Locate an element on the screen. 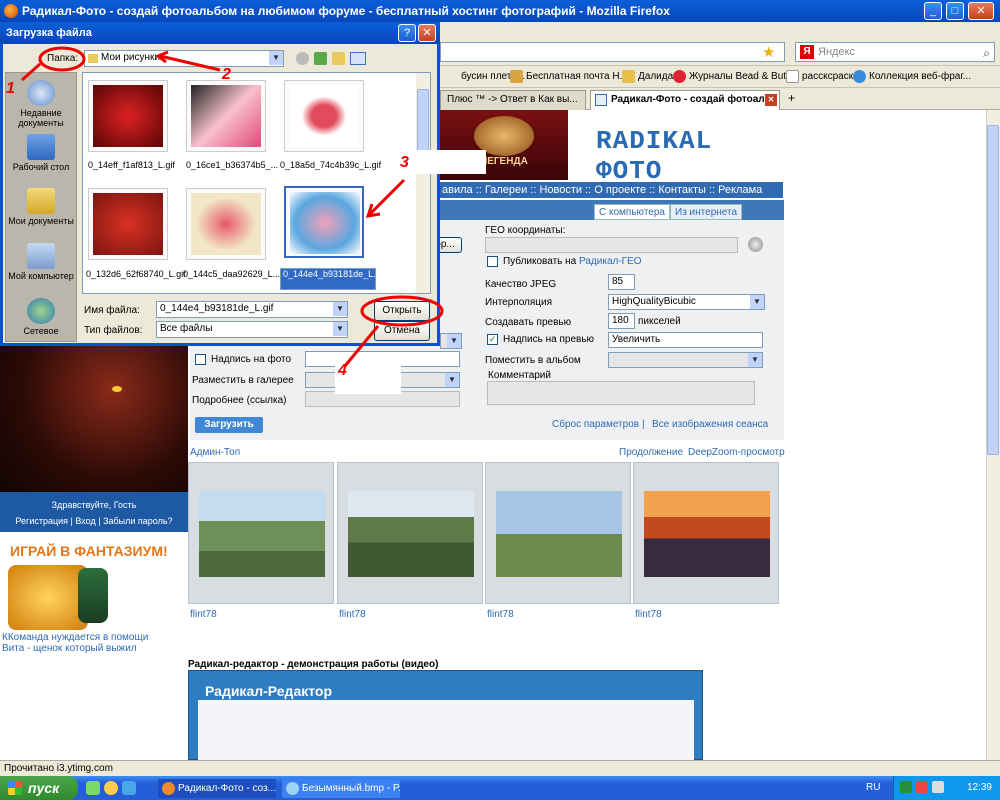  annotation-number: 3 is located at coordinates (404, 162).